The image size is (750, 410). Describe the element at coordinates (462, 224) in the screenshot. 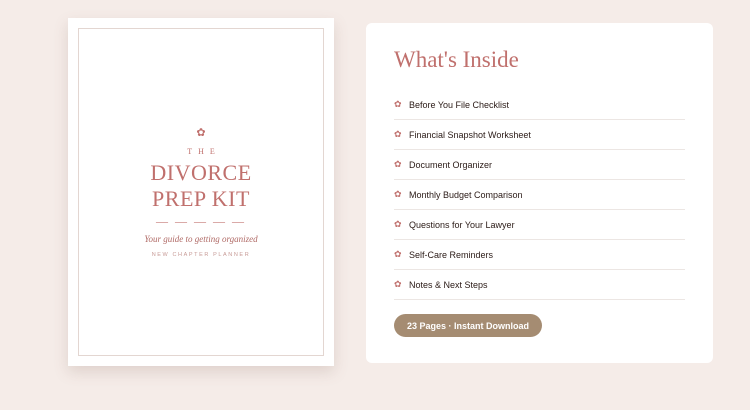

I see `list-item-label: Questions for Your Lawyer` at that location.